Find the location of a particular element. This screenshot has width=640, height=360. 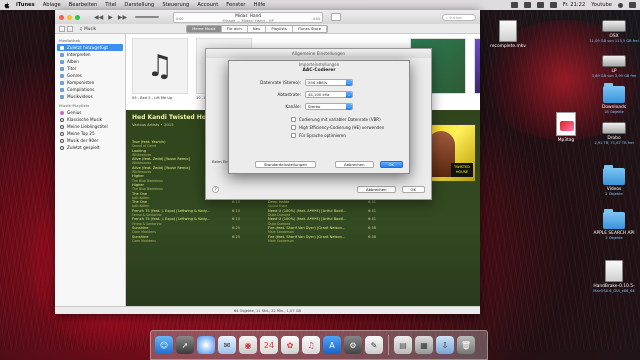

sidebar-item-playlist: Zuletzt gespielt is located at coordinates (90, 147).